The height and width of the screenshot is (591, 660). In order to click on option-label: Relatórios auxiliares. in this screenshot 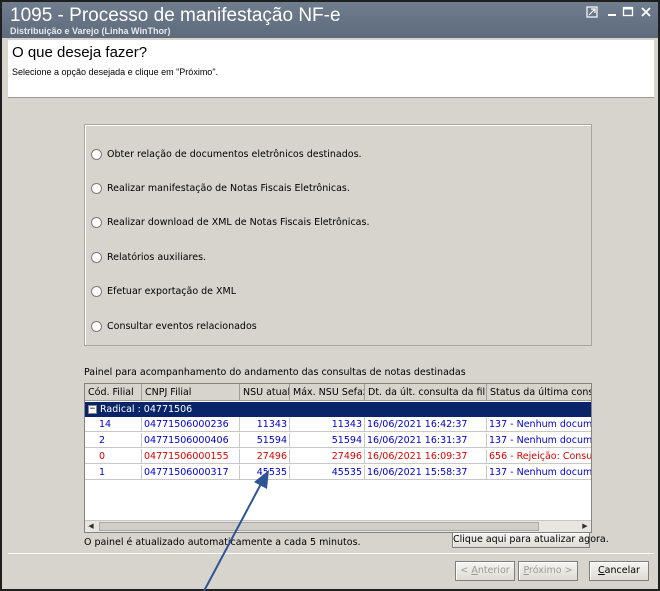, I will do `click(157, 257)`.